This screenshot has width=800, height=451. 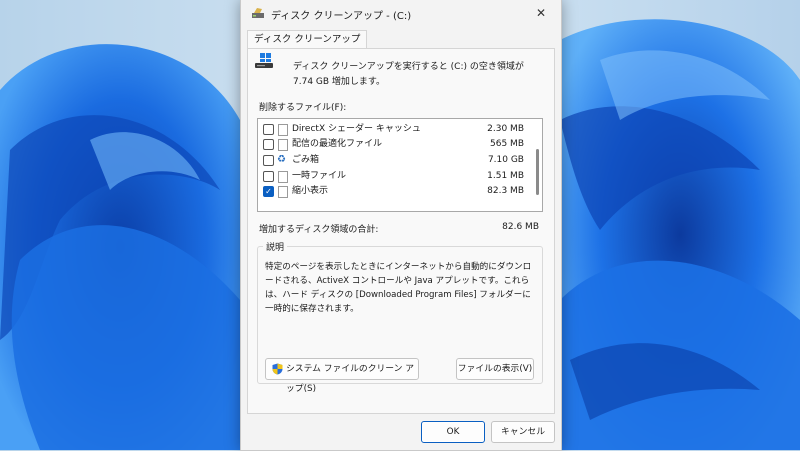 I want to click on list-item: ♻ ごみ箱 7.10 GB, so click(x=393, y=160).